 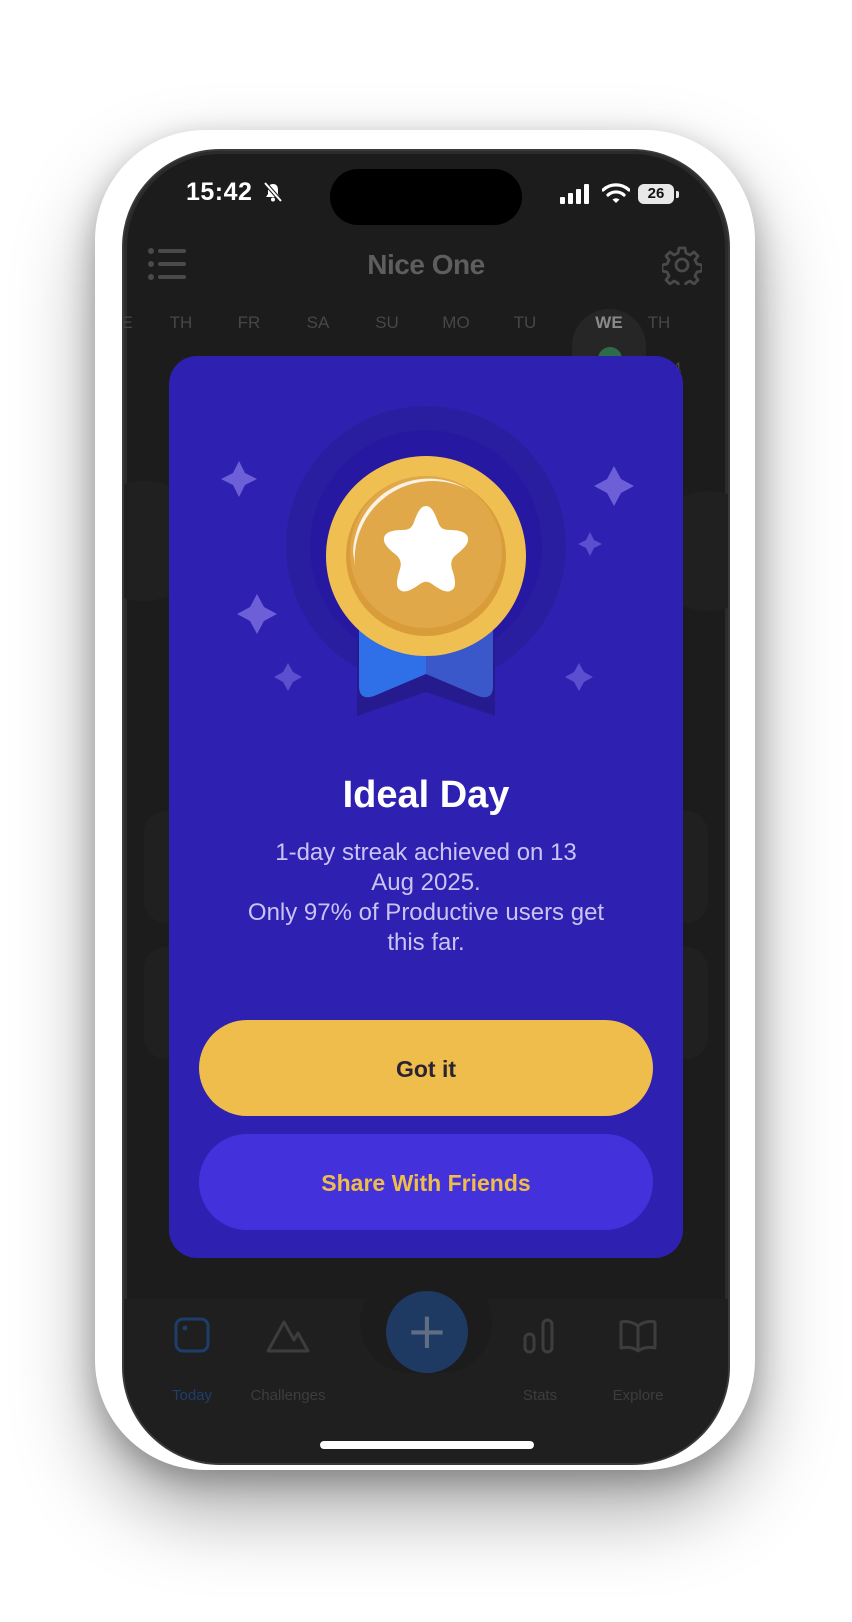 What do you see at coordinates (273, 192) in the screenshot?
I see `bell-slash-icon` at bounding box center [273, 192].